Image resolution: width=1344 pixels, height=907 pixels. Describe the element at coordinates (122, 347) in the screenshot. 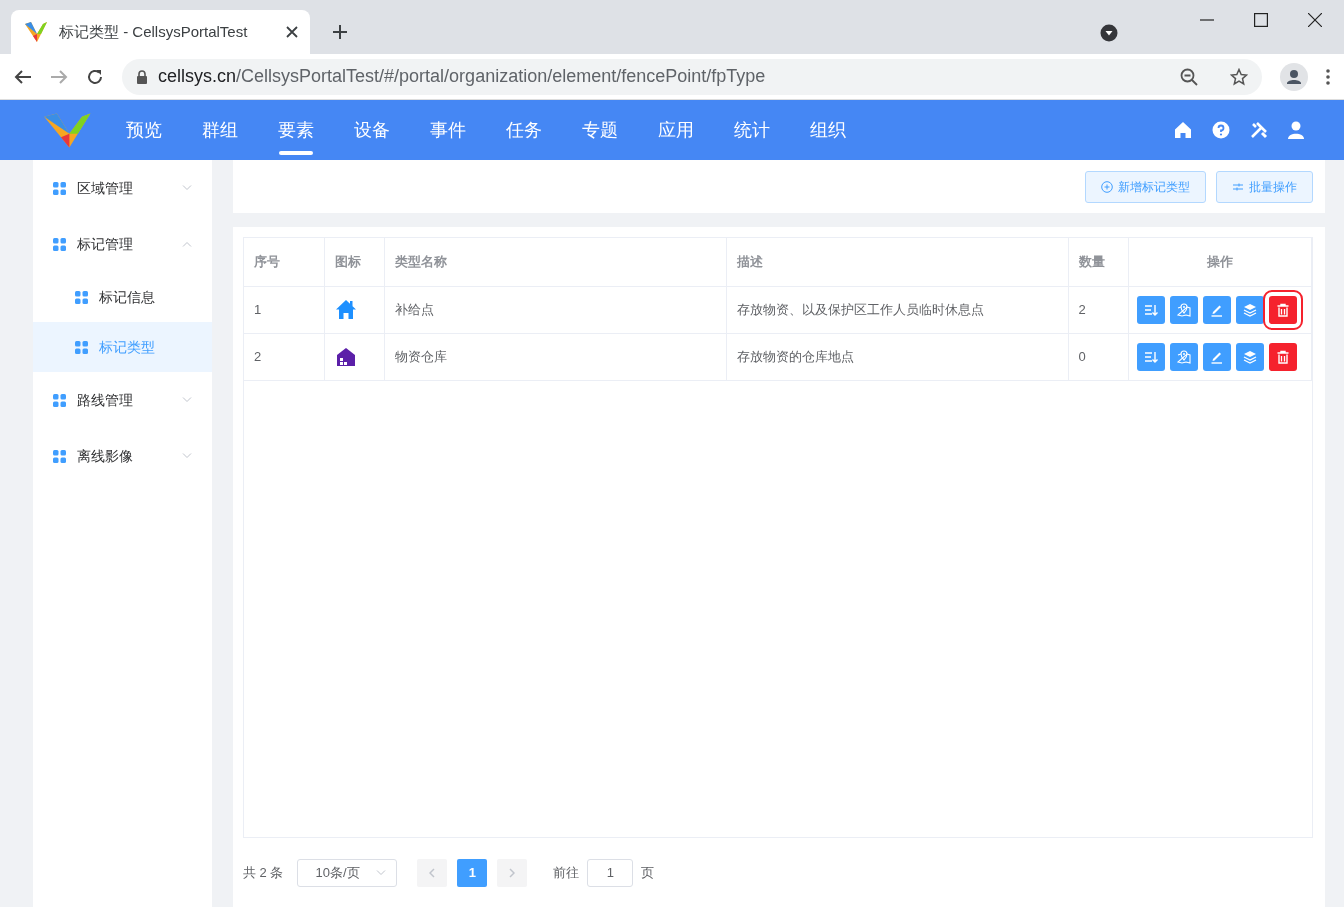

I see `sidebar-item: 标记类型` at that location.